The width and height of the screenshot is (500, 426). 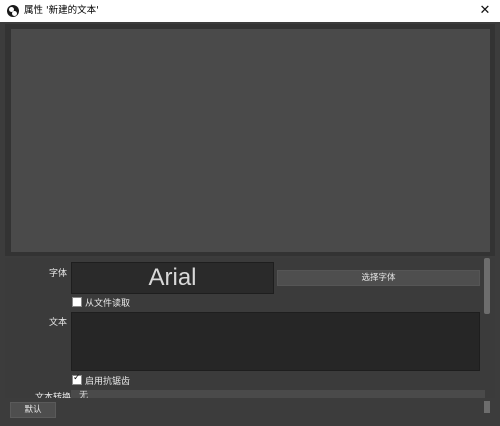 I want to click on properties-scrollbar, so click(x=488, y=335).